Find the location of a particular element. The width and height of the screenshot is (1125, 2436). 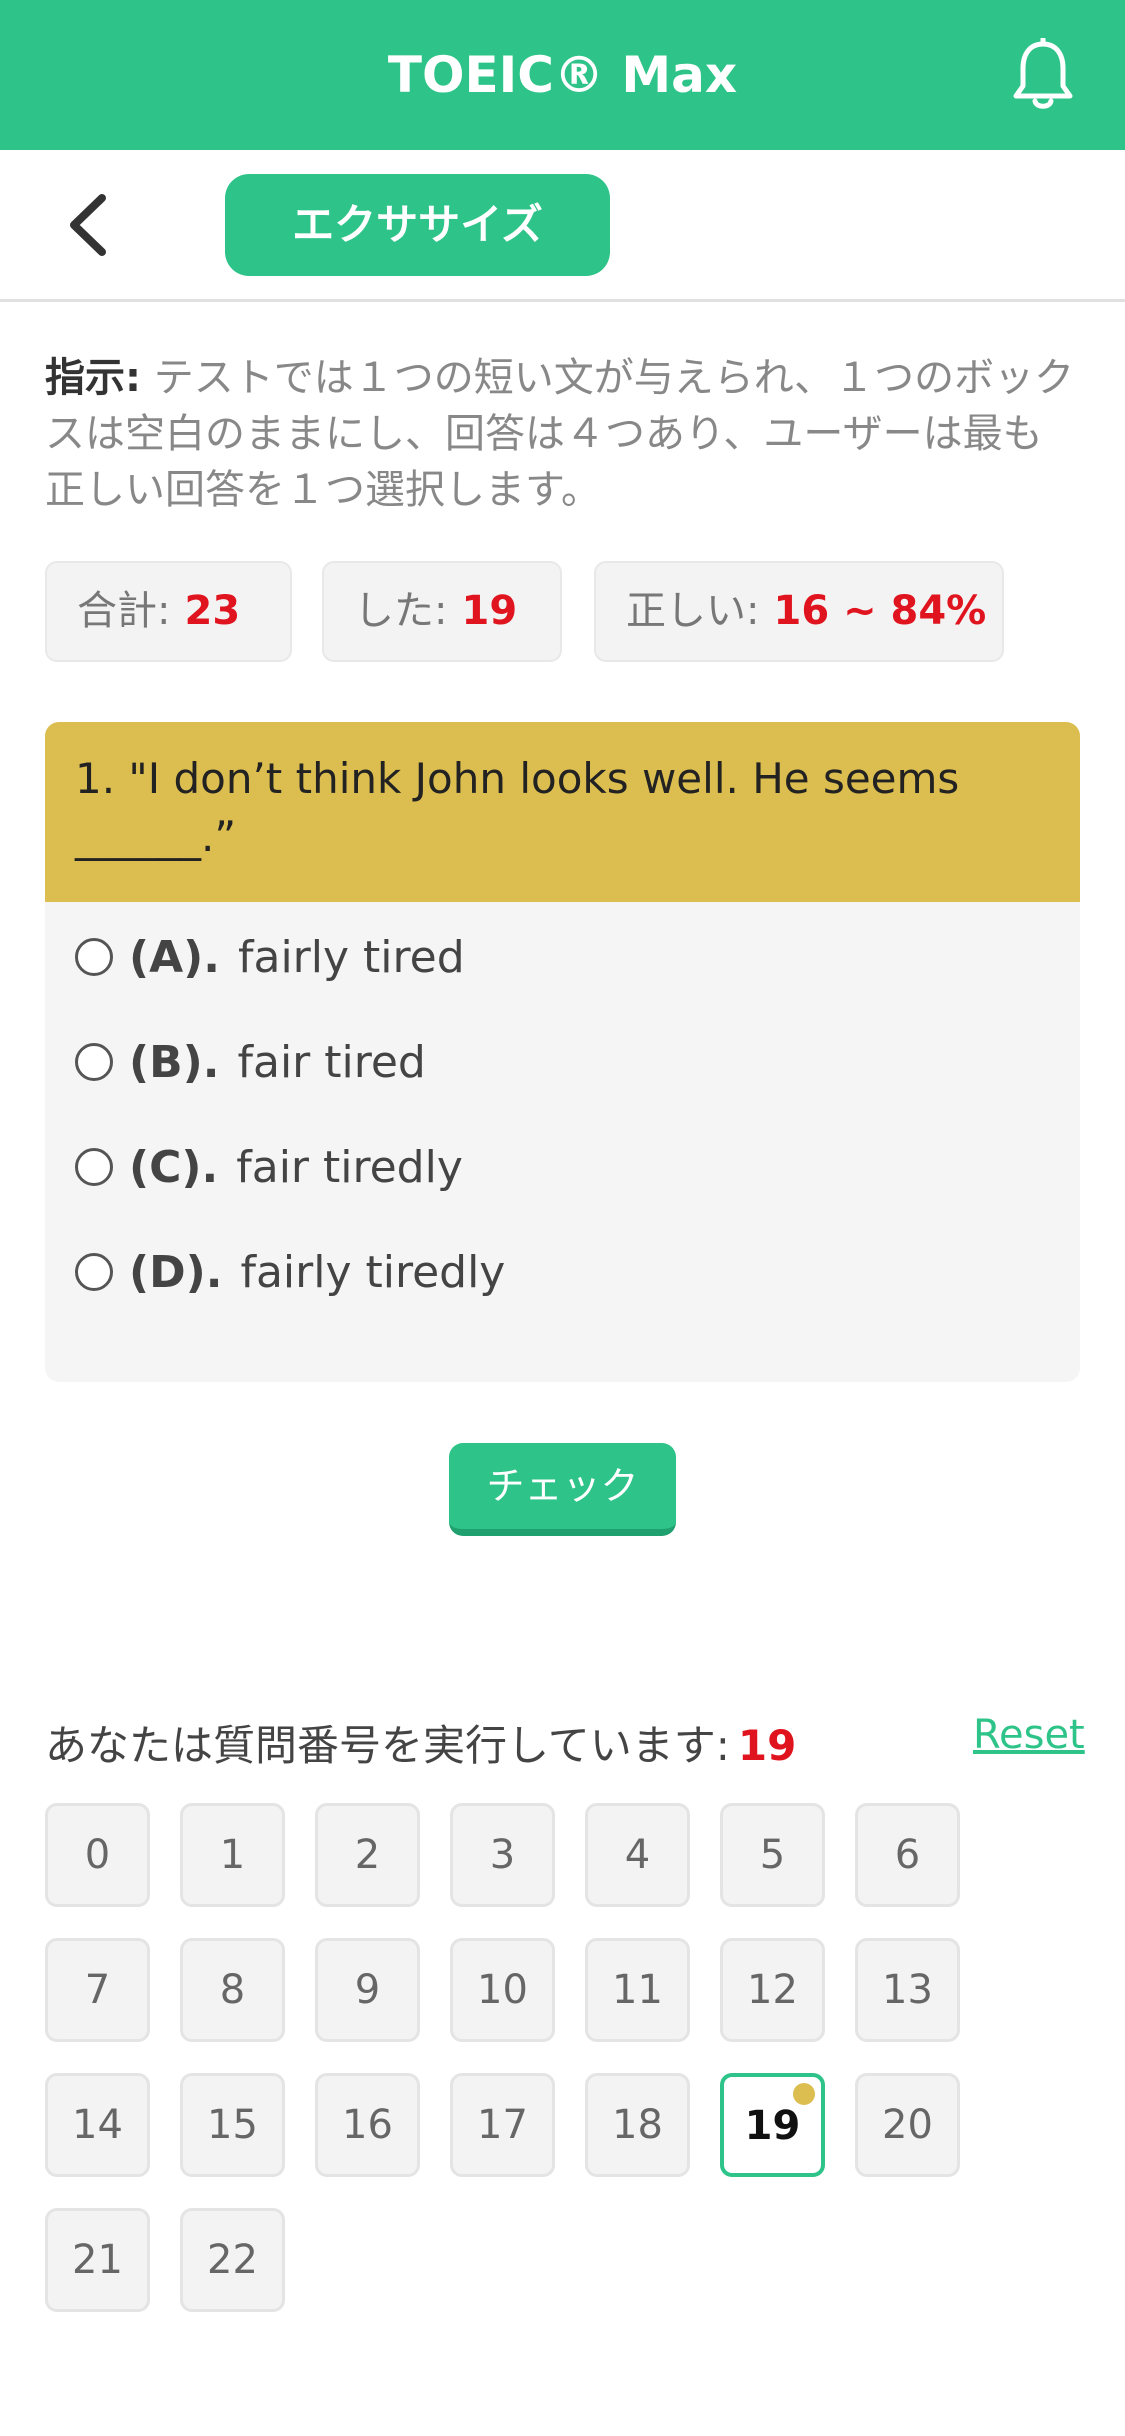

stat-total-label: 合計: is located at coordinates (124, 611).